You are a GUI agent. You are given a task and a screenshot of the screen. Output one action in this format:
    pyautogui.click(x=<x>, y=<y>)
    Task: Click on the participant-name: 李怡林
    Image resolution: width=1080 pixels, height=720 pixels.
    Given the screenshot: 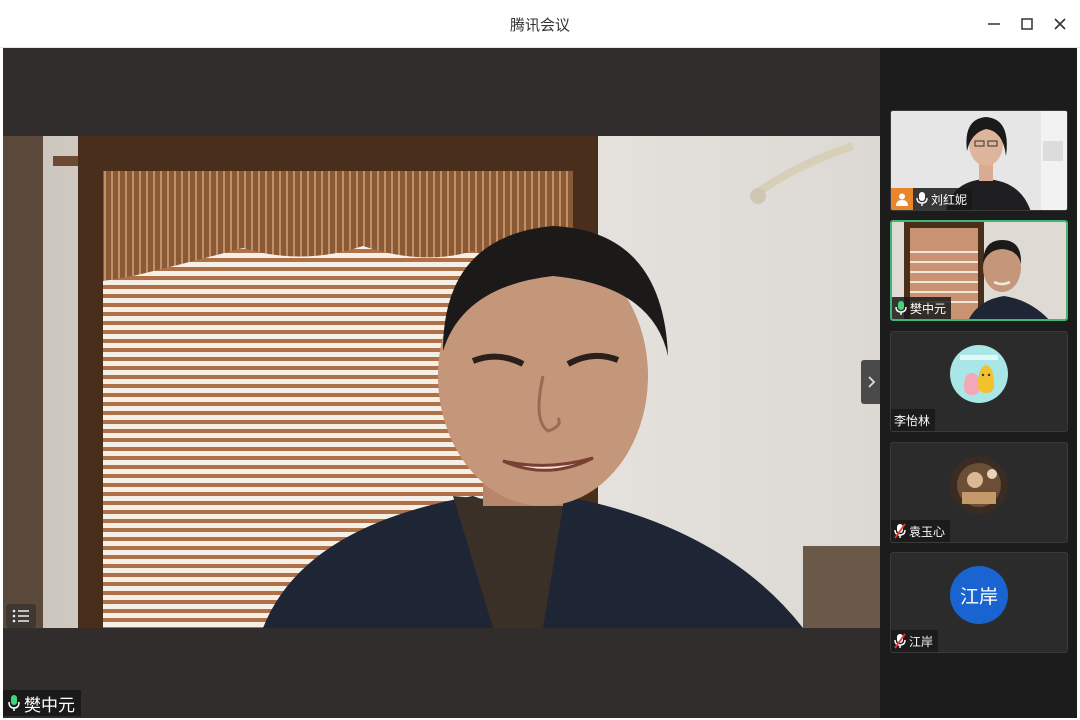 What is the action you would take?
    pyautogui.click(x=912, y=420)
    